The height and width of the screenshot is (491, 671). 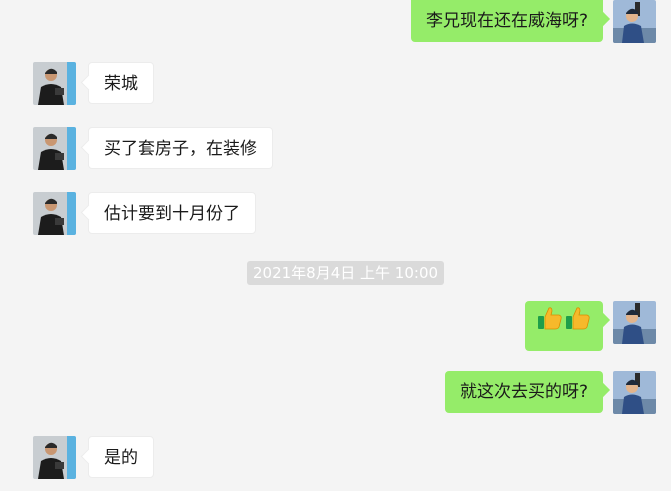 I want to click on emoji-group, so click(x=564, y=326).